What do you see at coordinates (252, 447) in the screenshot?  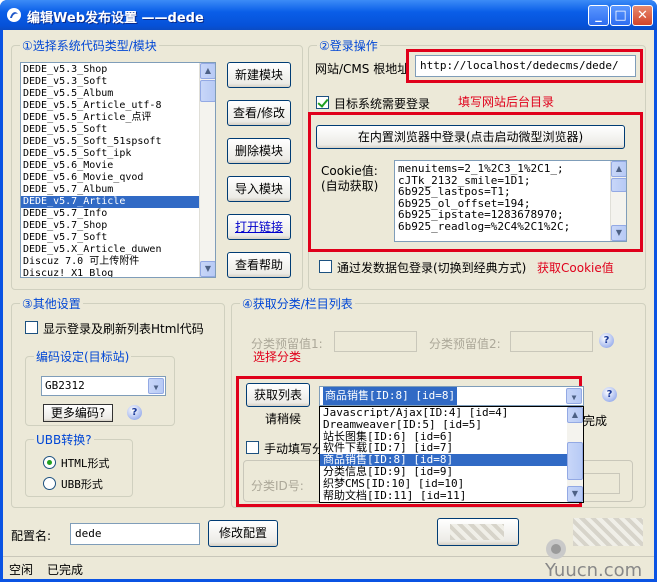 I see `manual-category-checkbox` at bounding box center [252, 447].